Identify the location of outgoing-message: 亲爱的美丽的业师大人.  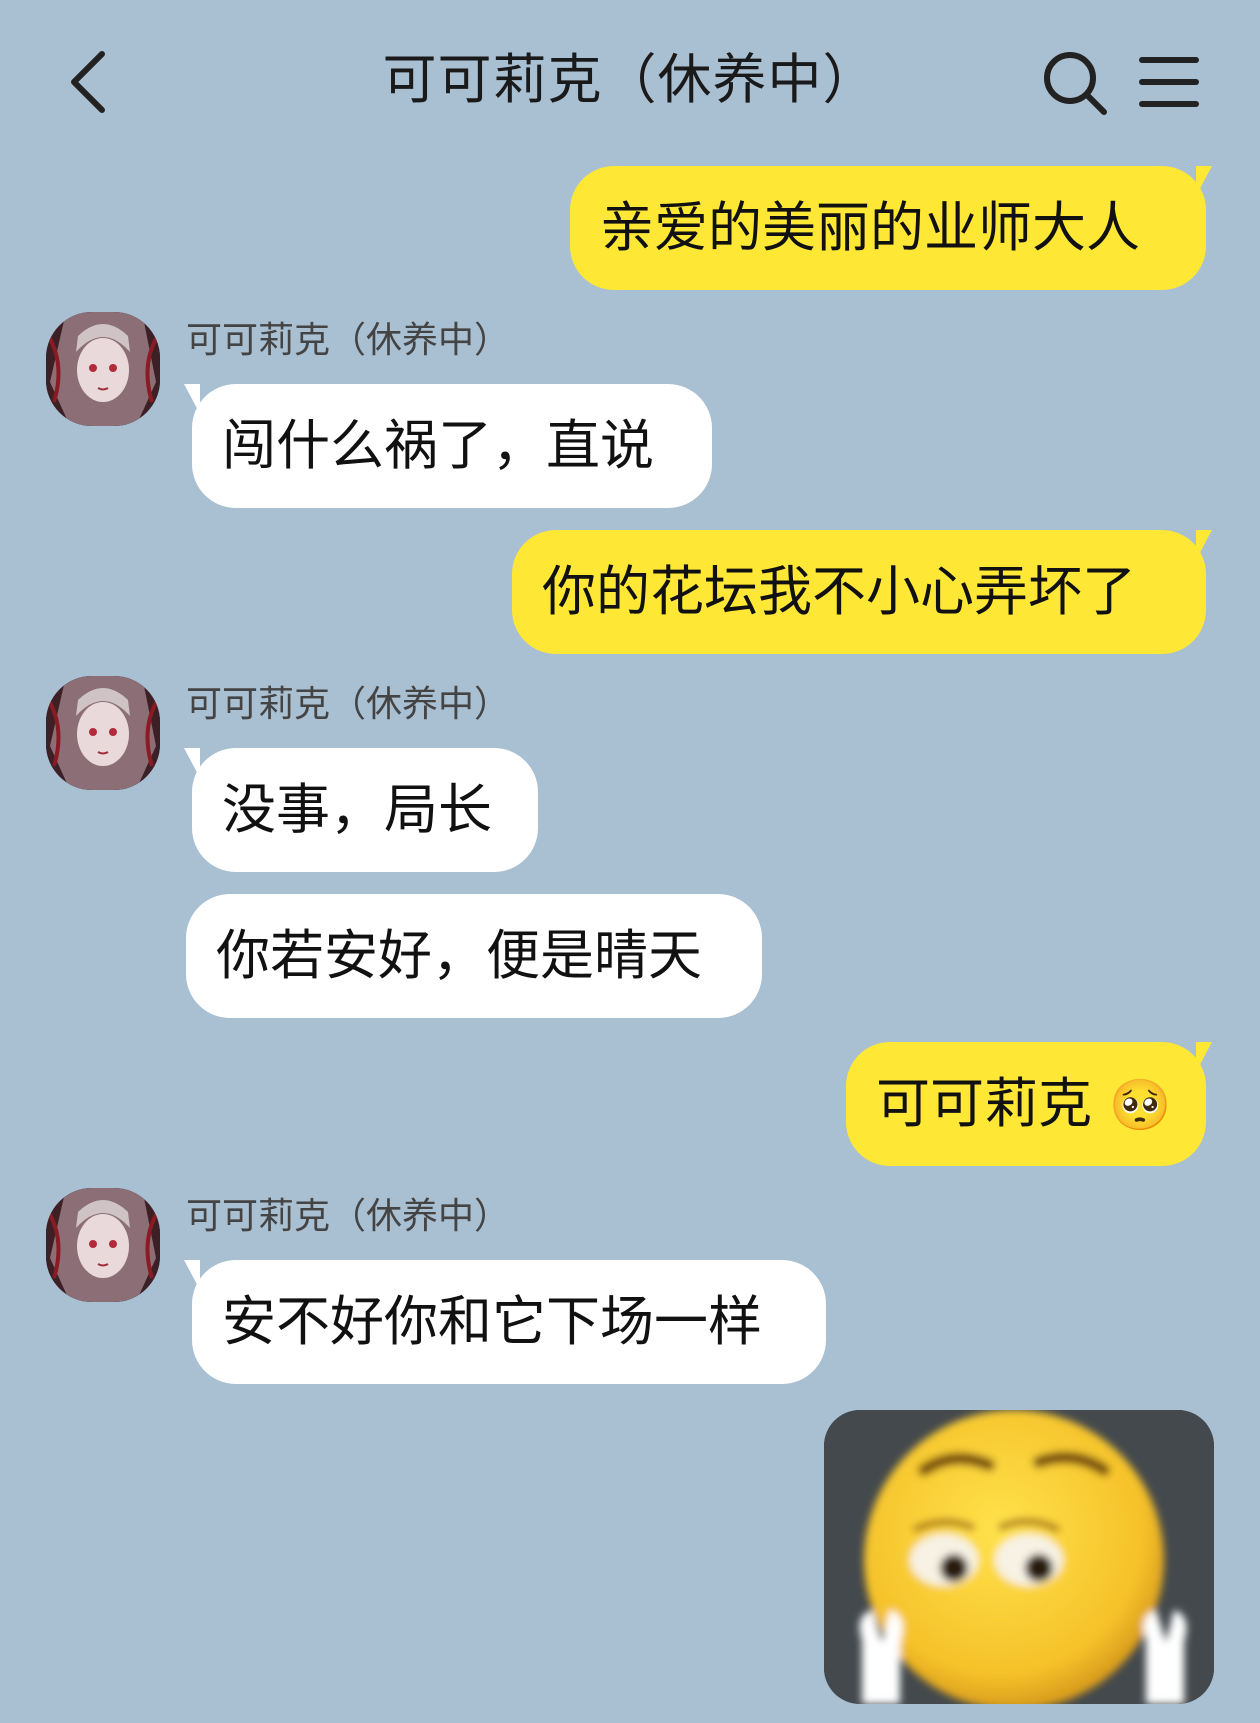
(888, 228).